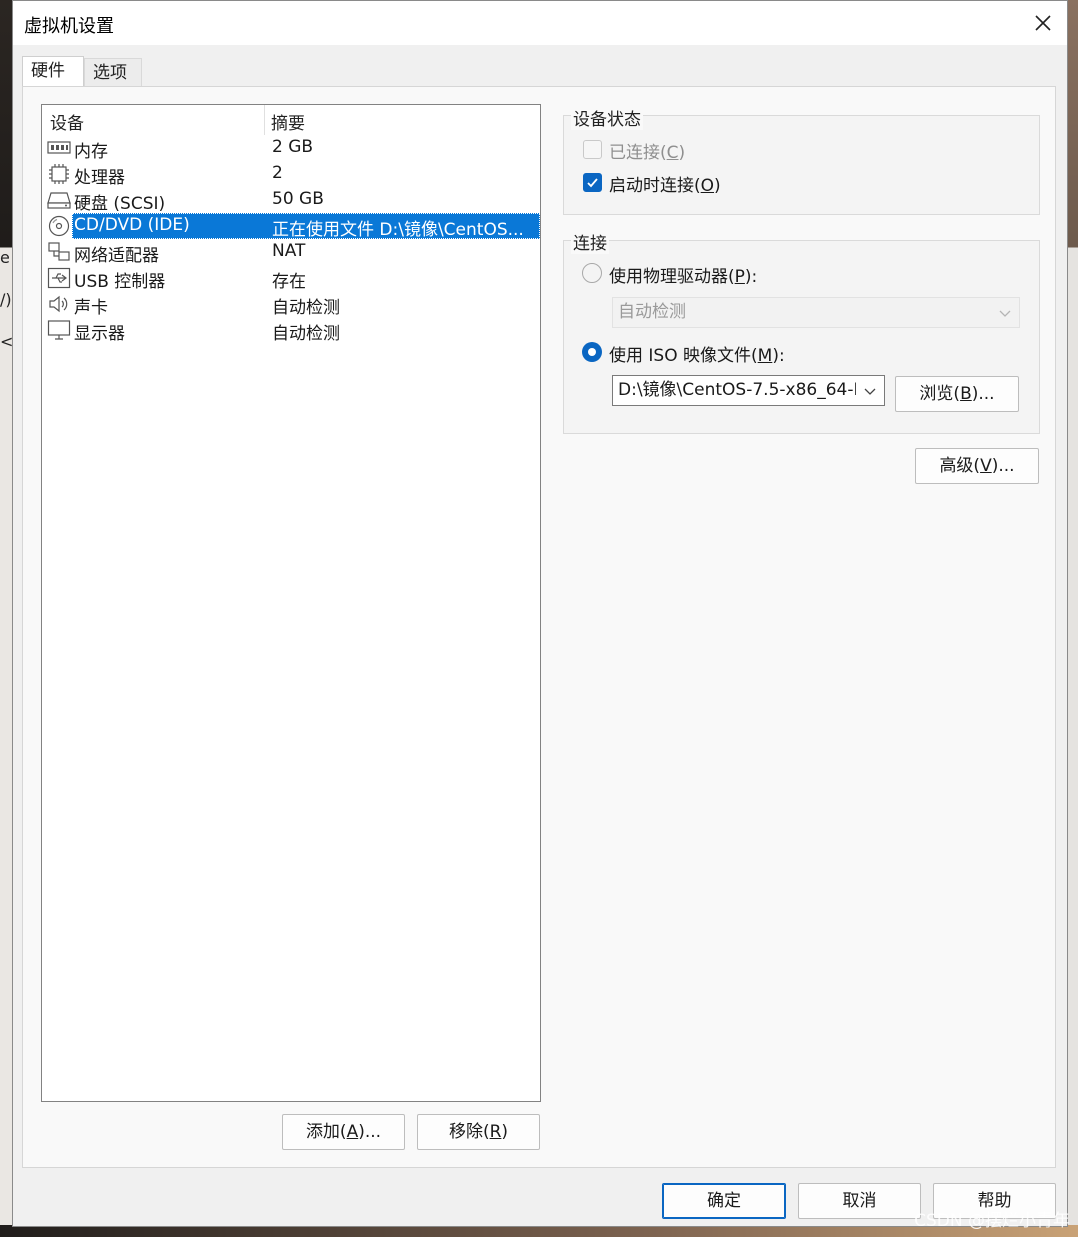 The height and width of the screenshot is (1237, 1078). What do you see at coordinates (683, 356) in the screenshot?
I see `label-text: 使用 ISO 映像文件(` at bounding box center [683, 356].